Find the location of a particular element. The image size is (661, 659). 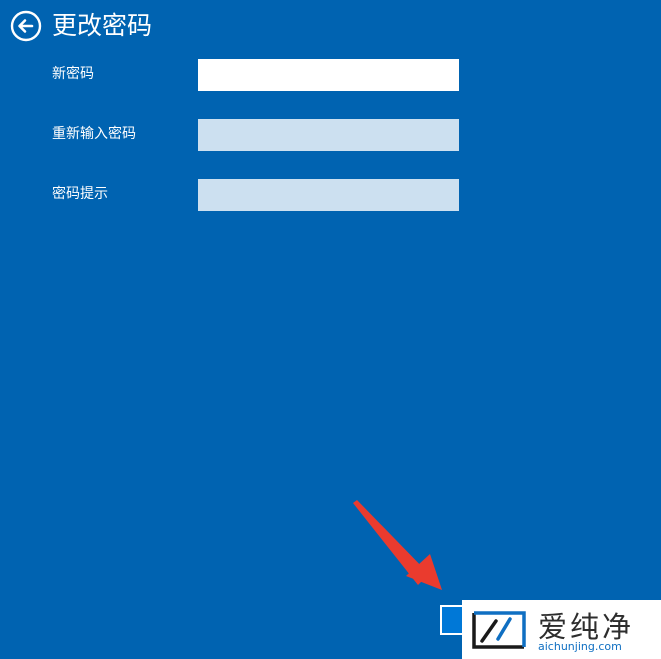

password-hint-input is located at coordinates (328, 195).